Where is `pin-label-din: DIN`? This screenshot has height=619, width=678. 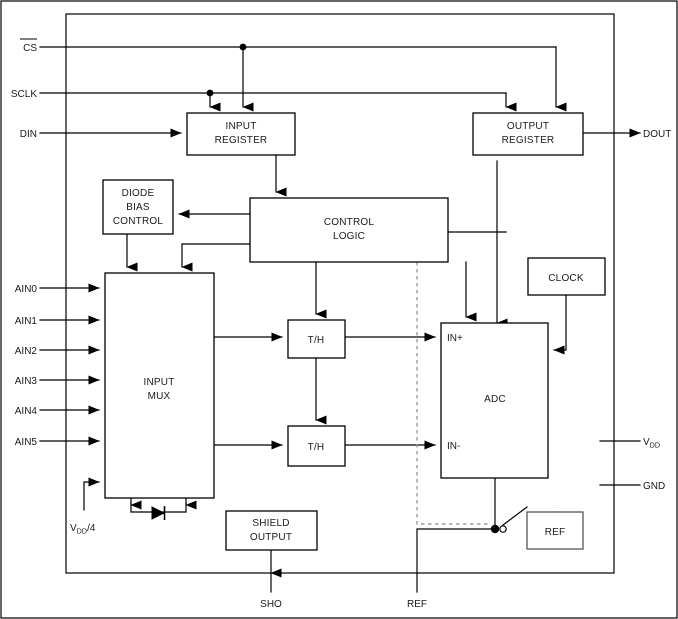
pin-label-din: DIN is located at coordinates (28, 134).